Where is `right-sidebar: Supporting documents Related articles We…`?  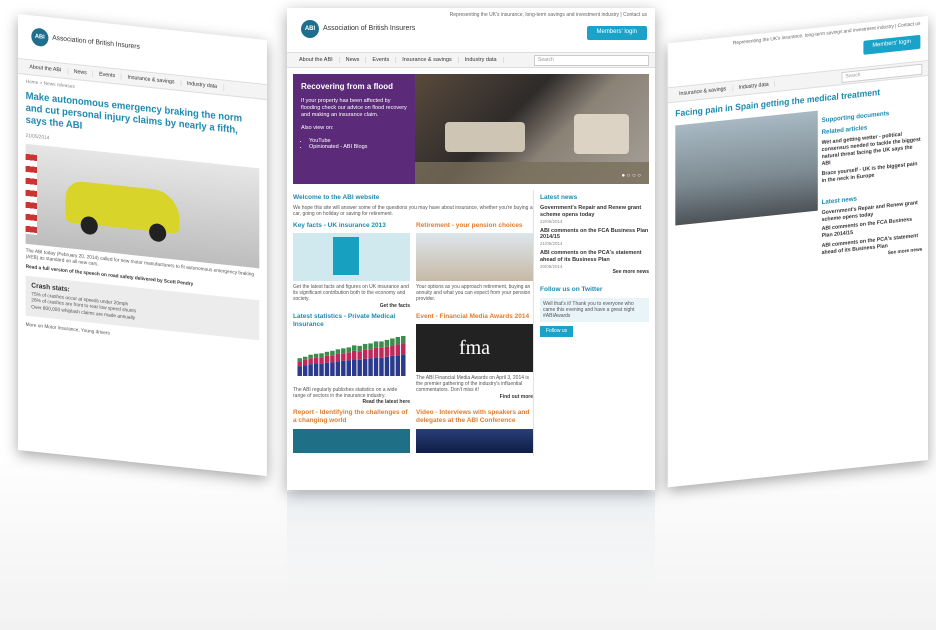
right-sidebar: Supporting documents Related articles We… is located at coordinates (872, 183).